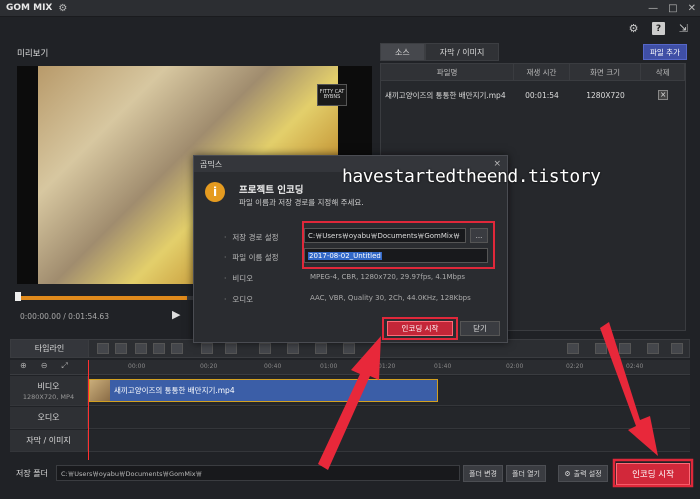 The height and width of the screenshot is (499, 700). Describe the element at coordinates (32, 473) in the screenshot. I see `save-folder-label: 저장 폴더` at that location.